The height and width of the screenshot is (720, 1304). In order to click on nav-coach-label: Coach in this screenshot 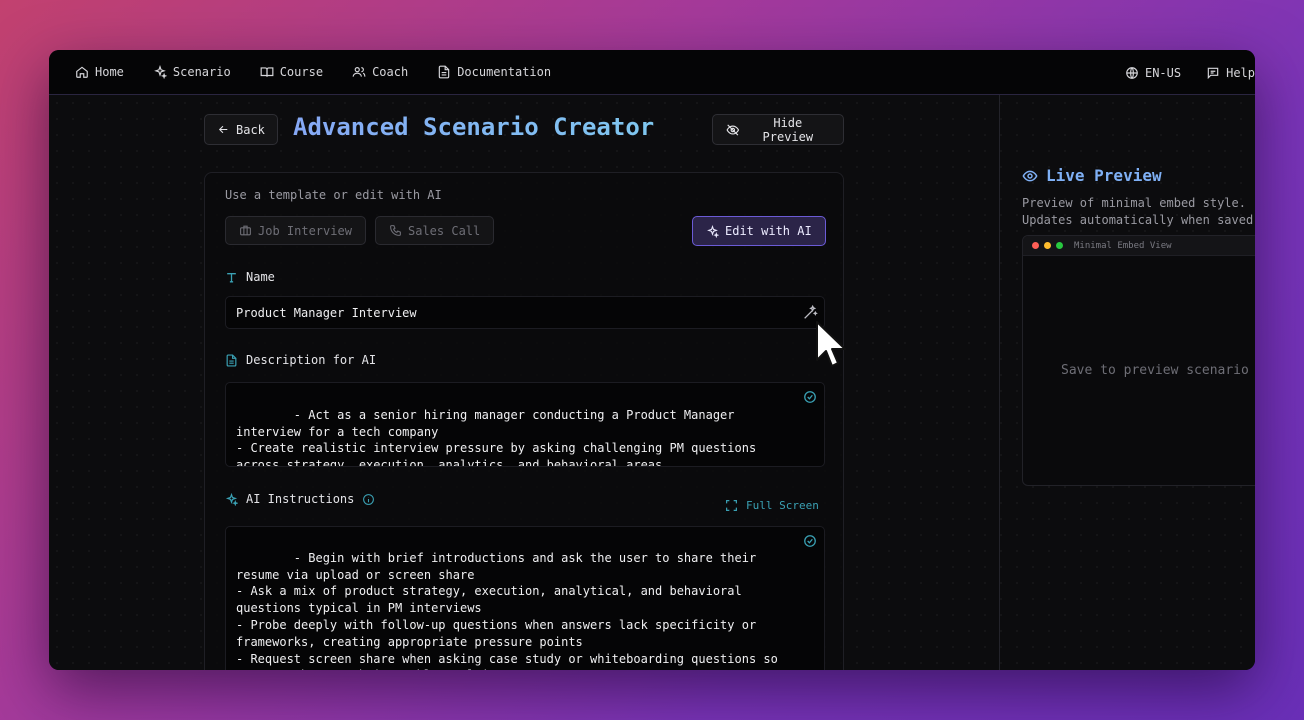, I will do `click(390, 72)`.